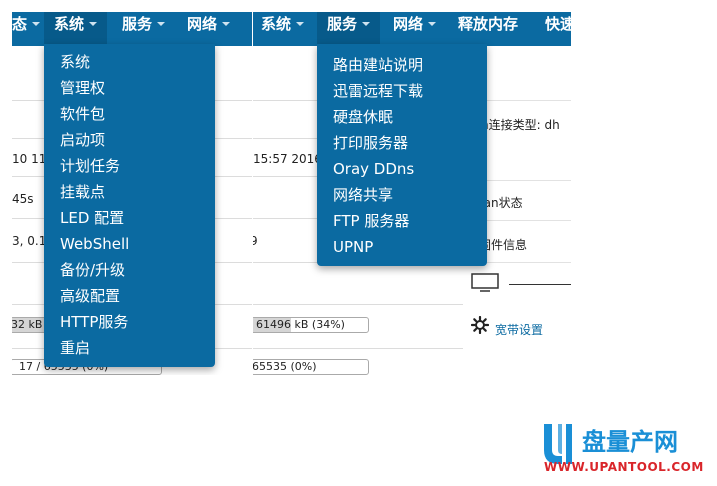 The height and width of the screenshot is (486, 717). What do you see at coordinates (358, 283) in the screenshot?
I see `table-row` at bounding box center [358, 283].